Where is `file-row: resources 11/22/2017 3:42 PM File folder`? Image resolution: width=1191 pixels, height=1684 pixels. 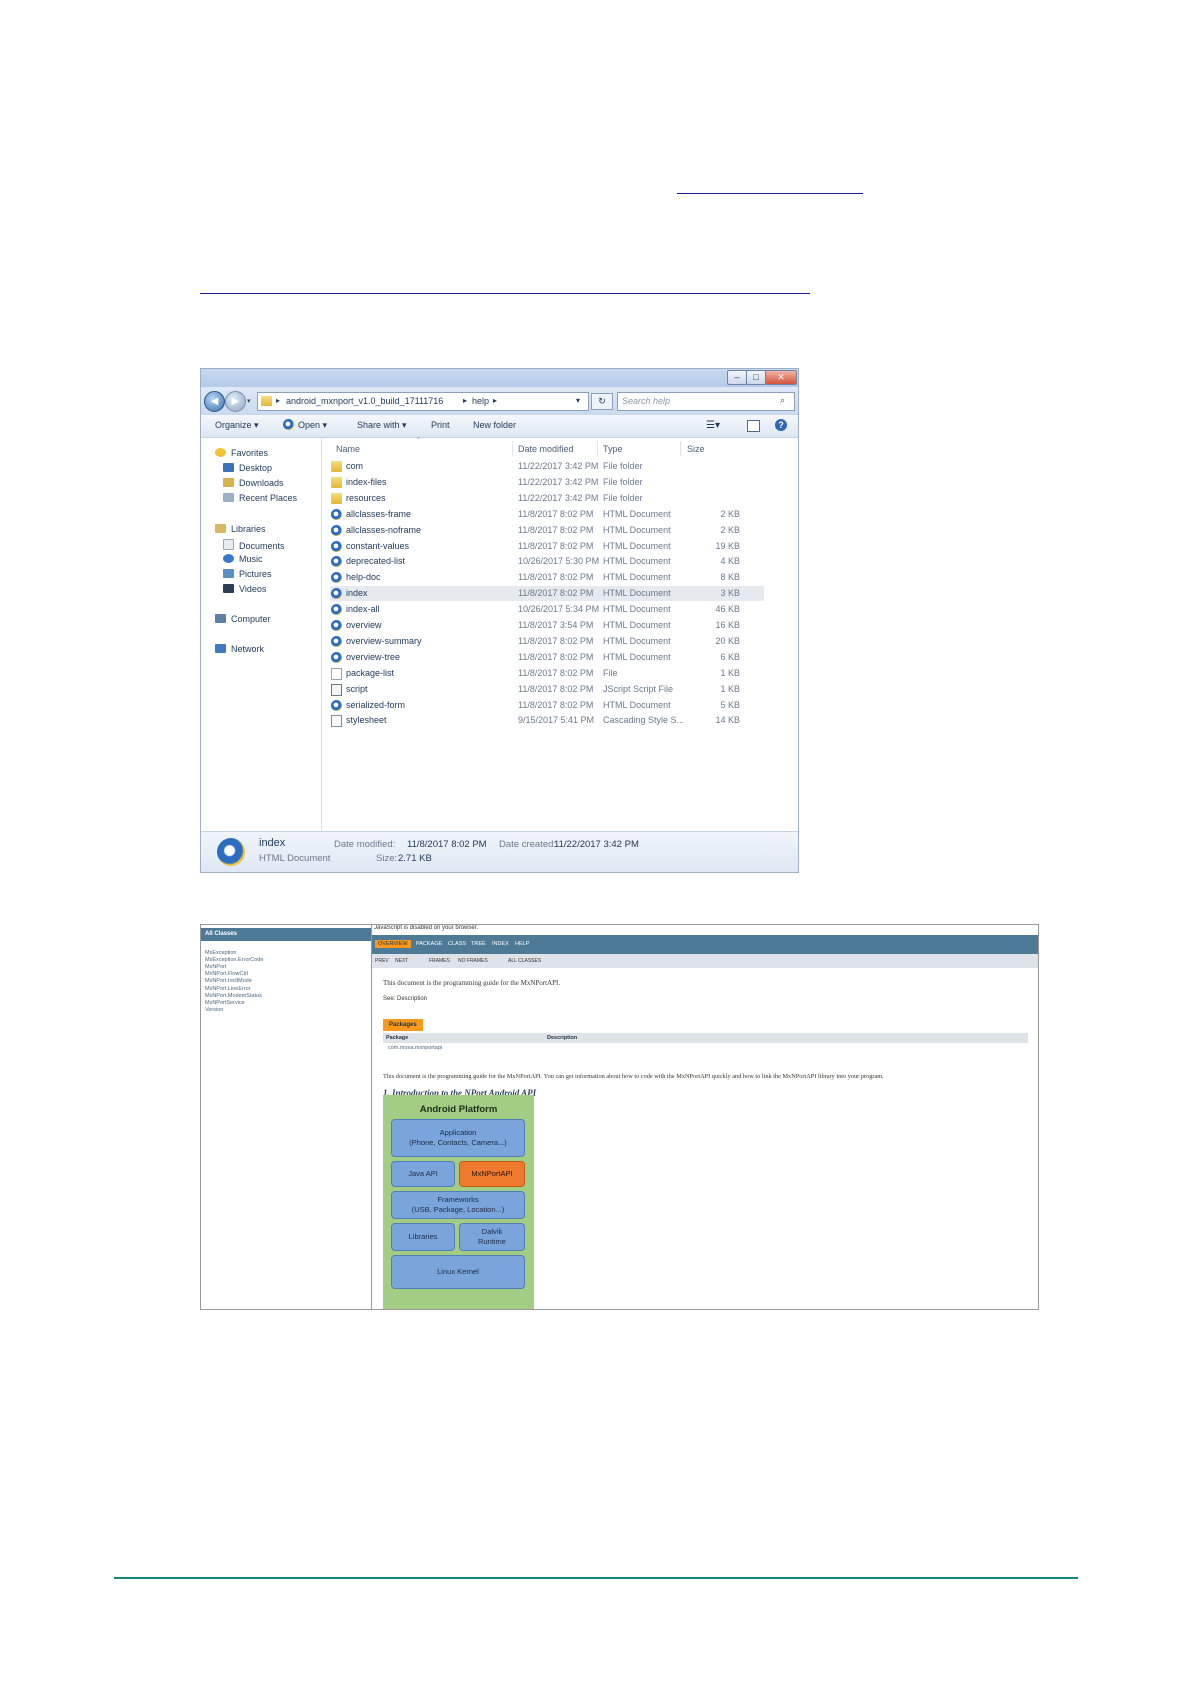
file-row: resources 11/22/2017 3:42 PM File folder is located at coordinates (547, 498).